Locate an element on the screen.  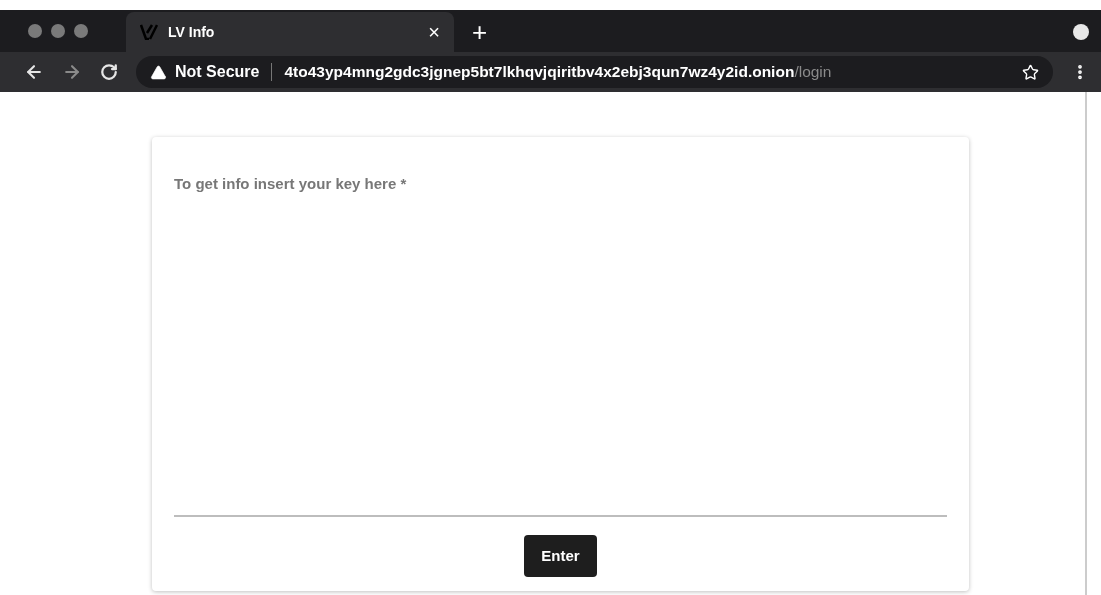
address-bar: Not Secure 4to43yp4mng2gdc3jgnep5bt7lkhqvjqiritbv4x2ebj3qun7wz4y2id.onion/login is located at coordinates (594, 72).